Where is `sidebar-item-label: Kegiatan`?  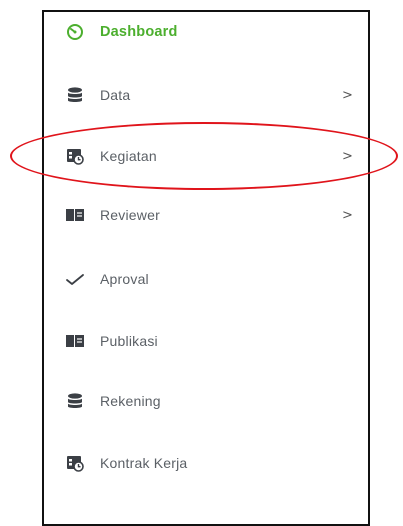 sidebar-item-label: Kegiatan is located at coordinates (128, 156).